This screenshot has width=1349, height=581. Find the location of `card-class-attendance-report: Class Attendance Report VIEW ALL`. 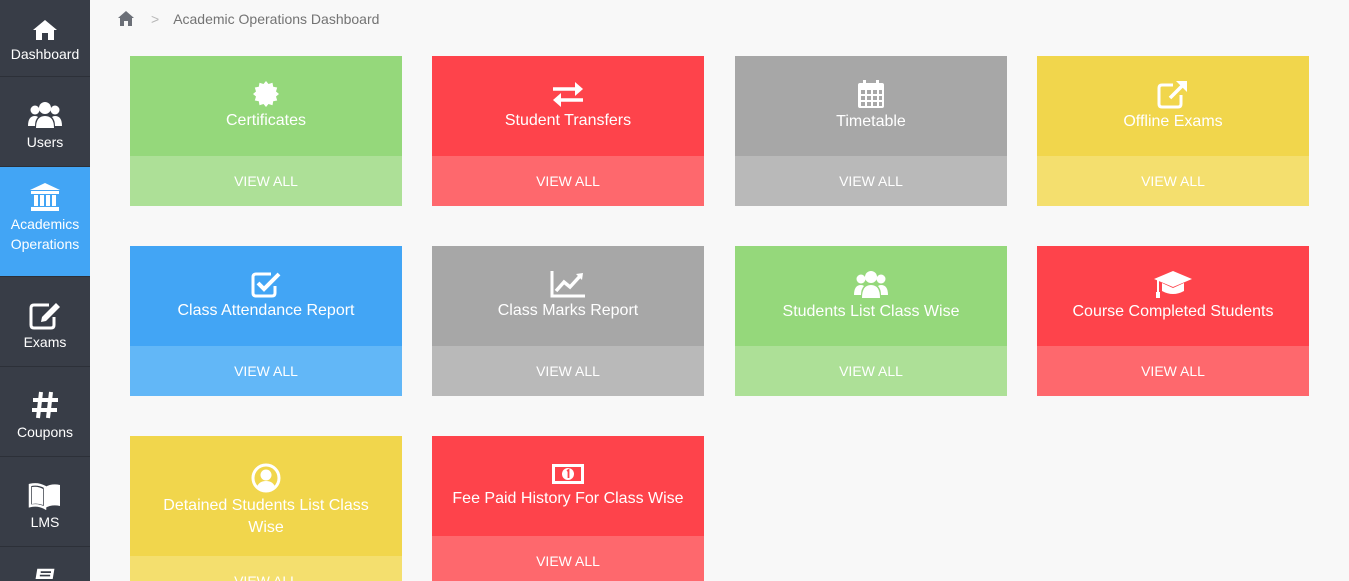

card-class-attendance-report: Class Attendance Report VIEW ALL is located at coordinates (266, 321).